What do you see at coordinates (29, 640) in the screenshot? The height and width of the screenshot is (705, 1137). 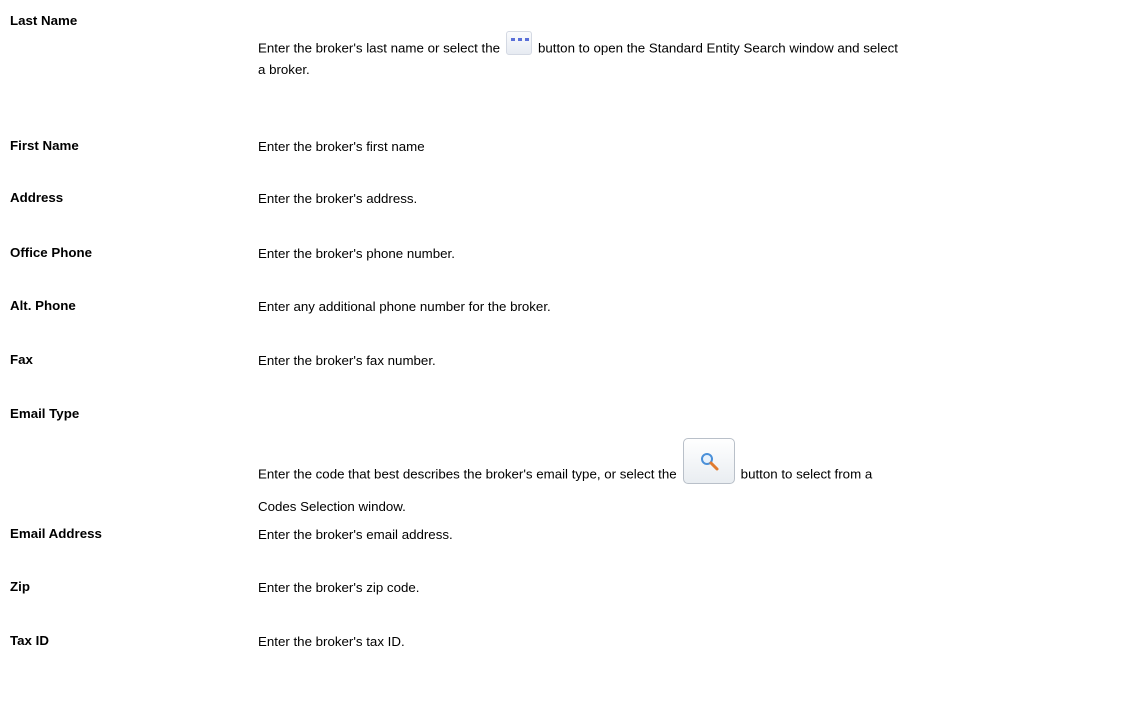 I see `field-label: Tax ID` at bounding box center [29, 640].